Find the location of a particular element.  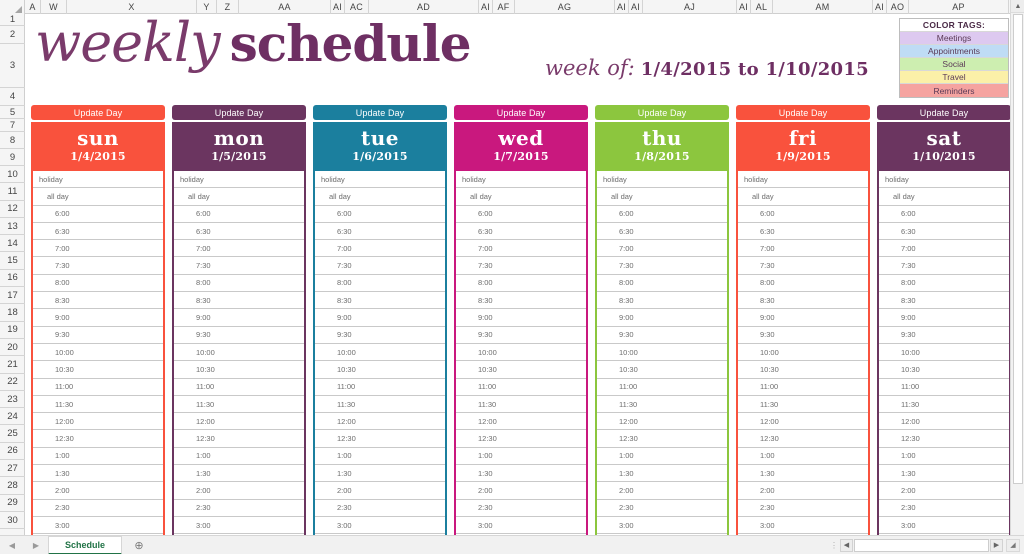

slot-11-00-sun: 11:00 is located at coordinates (98, 387).